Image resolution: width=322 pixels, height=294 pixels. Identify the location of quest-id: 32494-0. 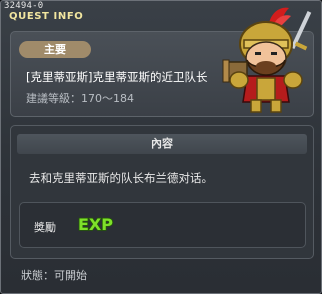
(24, 6).